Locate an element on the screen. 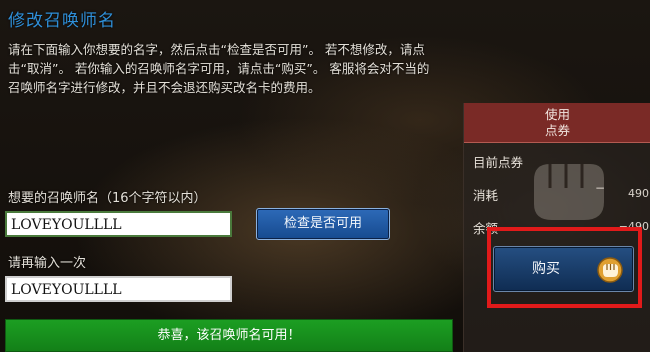  check-availability-button: 检查是否可用 is located at coordinates (323, 224).